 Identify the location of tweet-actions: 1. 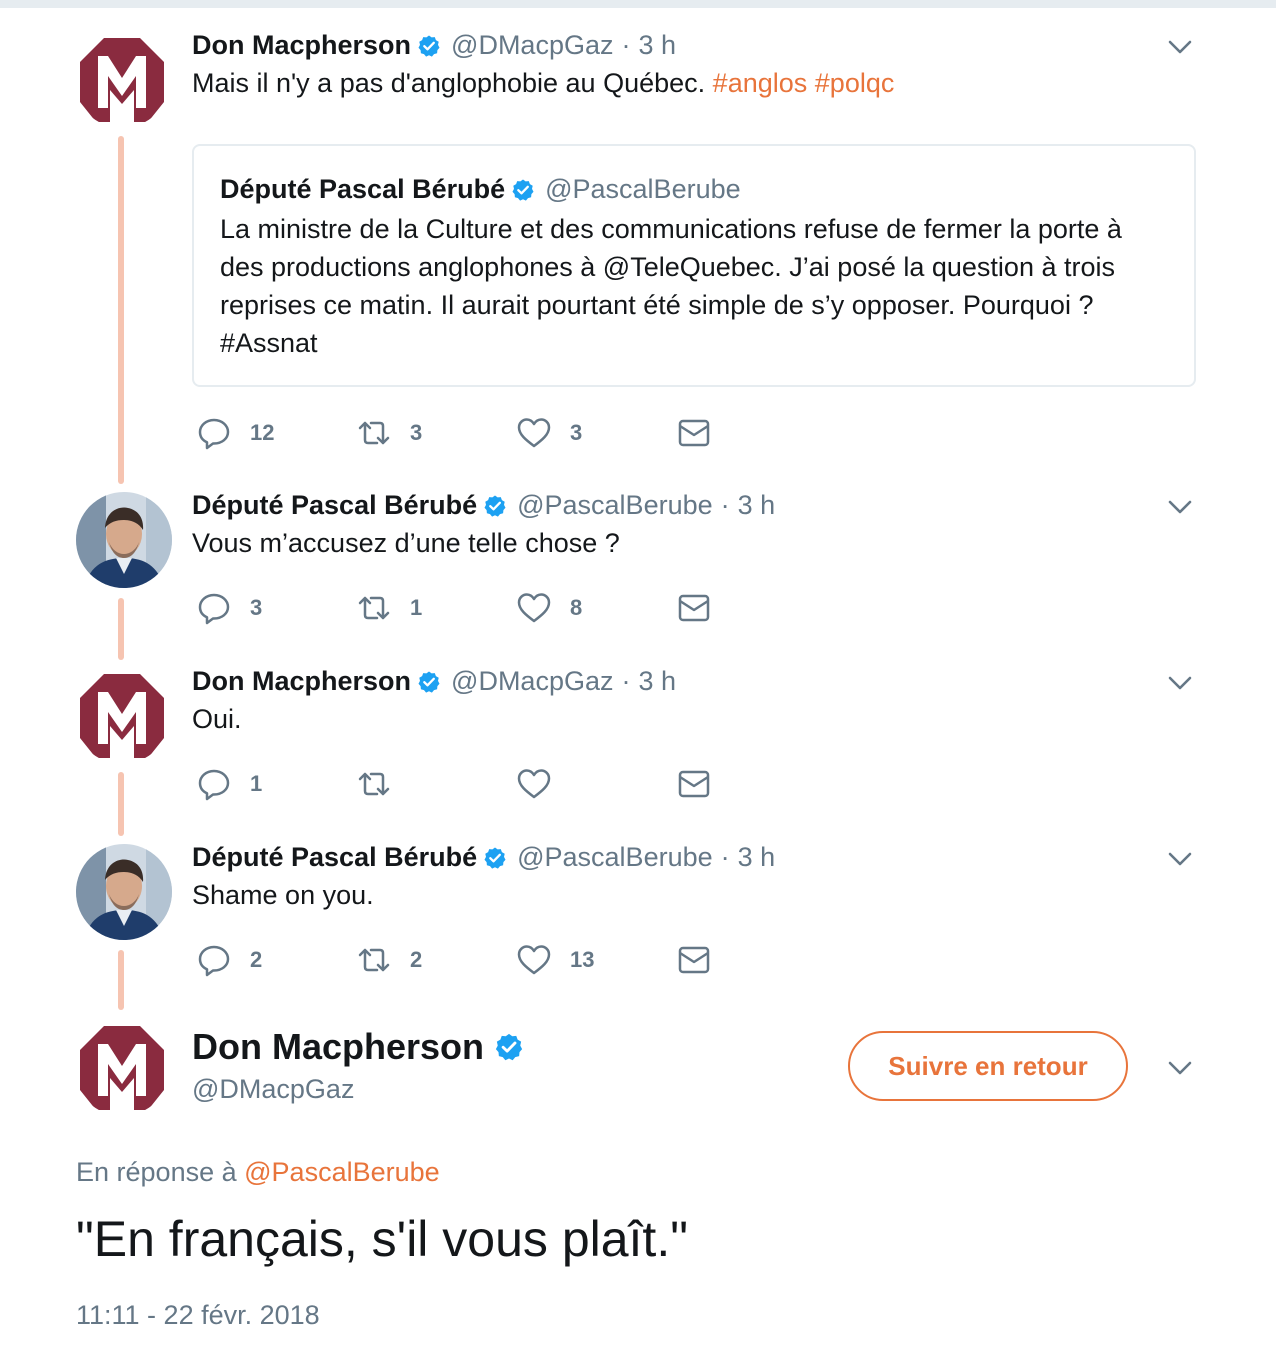
(454, 784).